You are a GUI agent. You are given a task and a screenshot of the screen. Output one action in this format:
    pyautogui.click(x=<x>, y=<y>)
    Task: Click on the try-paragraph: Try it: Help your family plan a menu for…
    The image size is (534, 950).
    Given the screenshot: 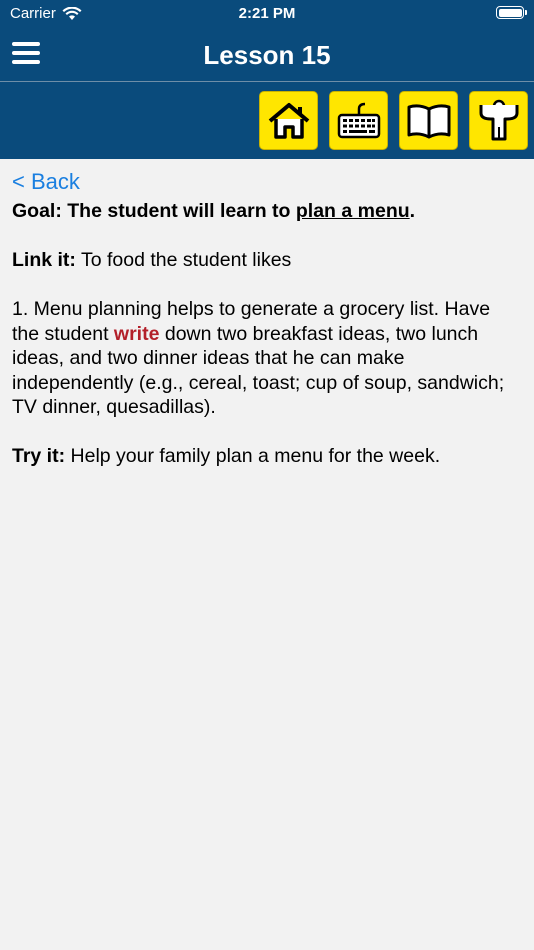 What is the action you would take?
    pyautogui.click(x=267, y=456)
    